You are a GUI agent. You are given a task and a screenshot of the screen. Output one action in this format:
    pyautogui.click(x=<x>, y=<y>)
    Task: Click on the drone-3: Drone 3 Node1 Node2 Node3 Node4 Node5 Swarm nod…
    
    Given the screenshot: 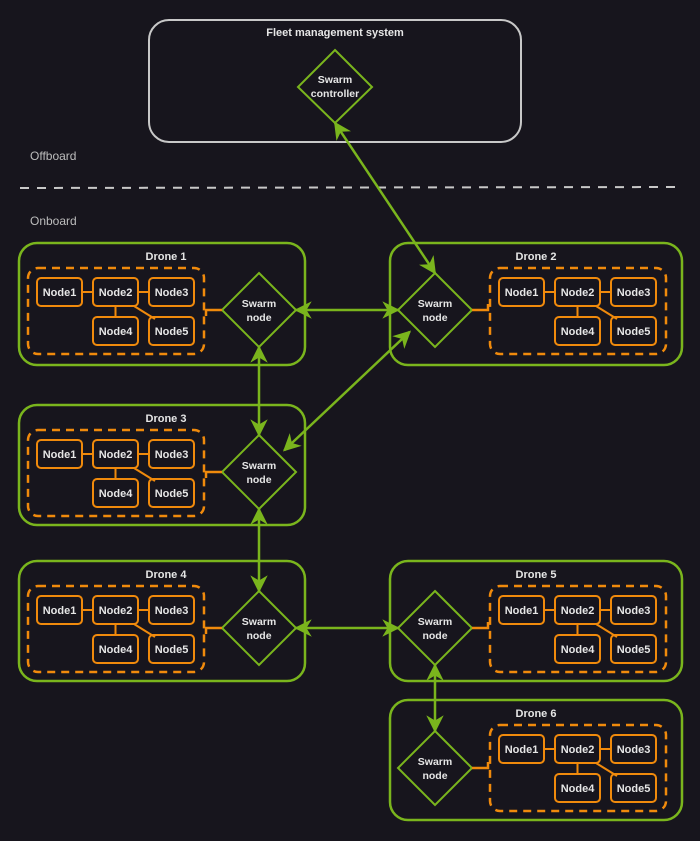 What is the action you would take?
    pyautogui.click(x=162, y=465)
    